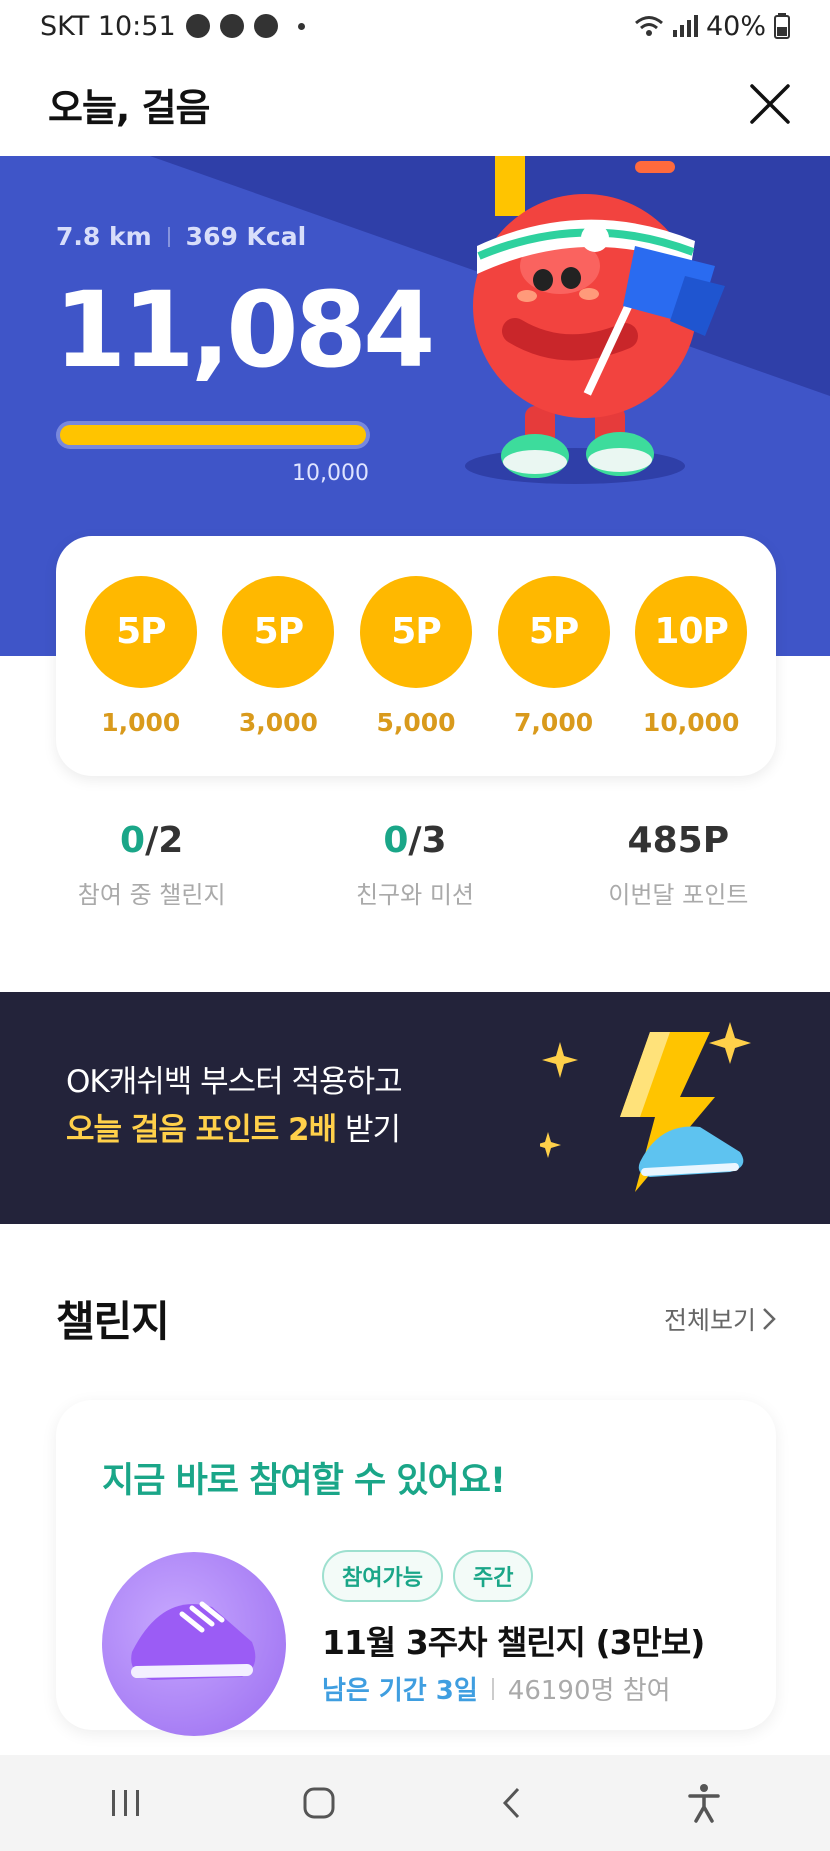 This screenshot has height=1851, width=830. I want to click on remaining-period: 남은 기간 3일, so click(400, 1691).